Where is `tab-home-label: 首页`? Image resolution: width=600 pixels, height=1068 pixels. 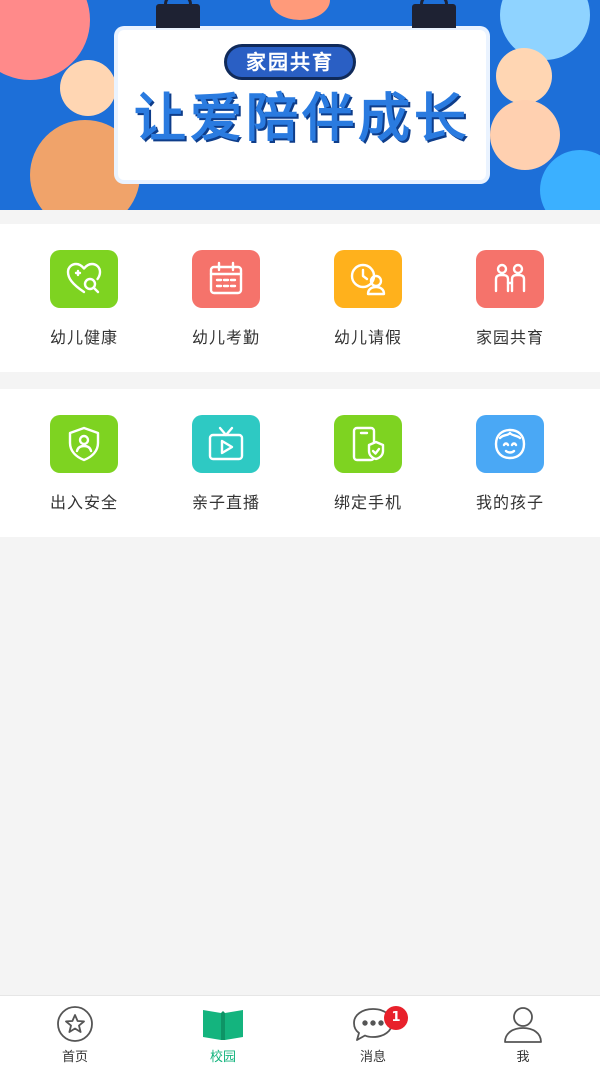 tab-home-label: 首页 is located at coordinates (74, 1057).